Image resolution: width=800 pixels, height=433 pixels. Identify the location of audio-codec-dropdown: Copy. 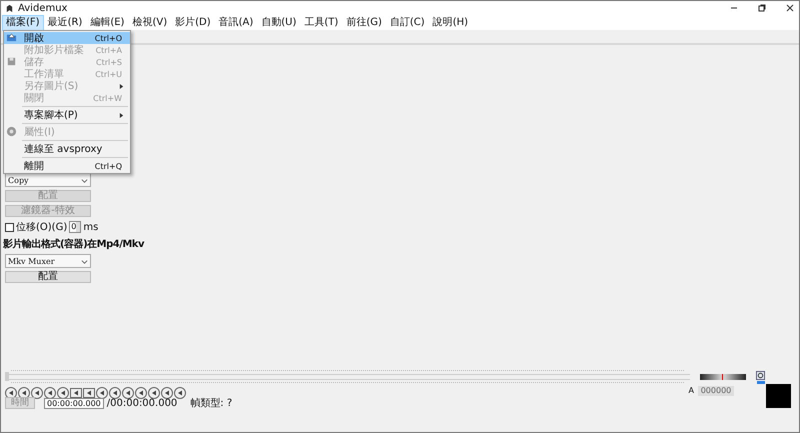
(48, 180).